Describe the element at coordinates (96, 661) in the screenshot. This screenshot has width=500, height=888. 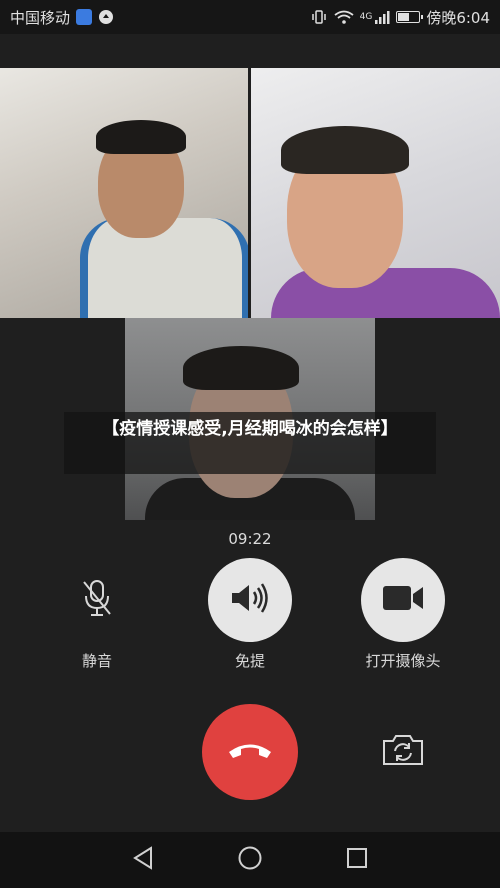
I see `mute-label: 静音` at that location.